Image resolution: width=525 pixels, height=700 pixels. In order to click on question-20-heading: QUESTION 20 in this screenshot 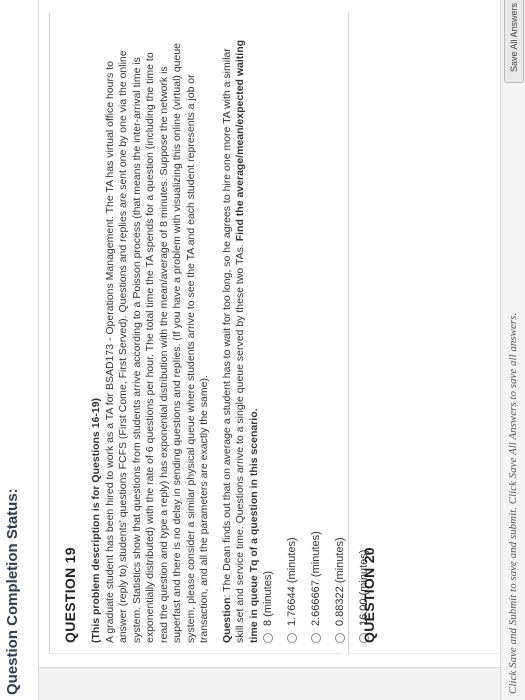, I will do `click(369, 595)`.